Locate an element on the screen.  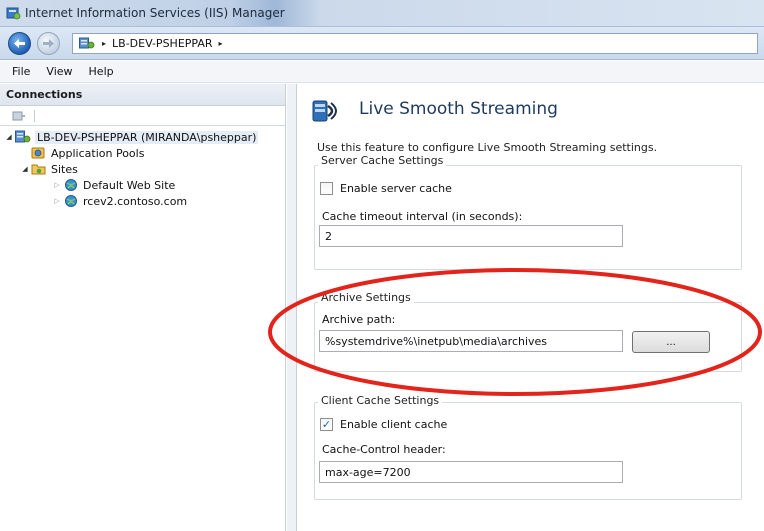
checkmark-icon: ✓ is located at coordinates (326, 424).